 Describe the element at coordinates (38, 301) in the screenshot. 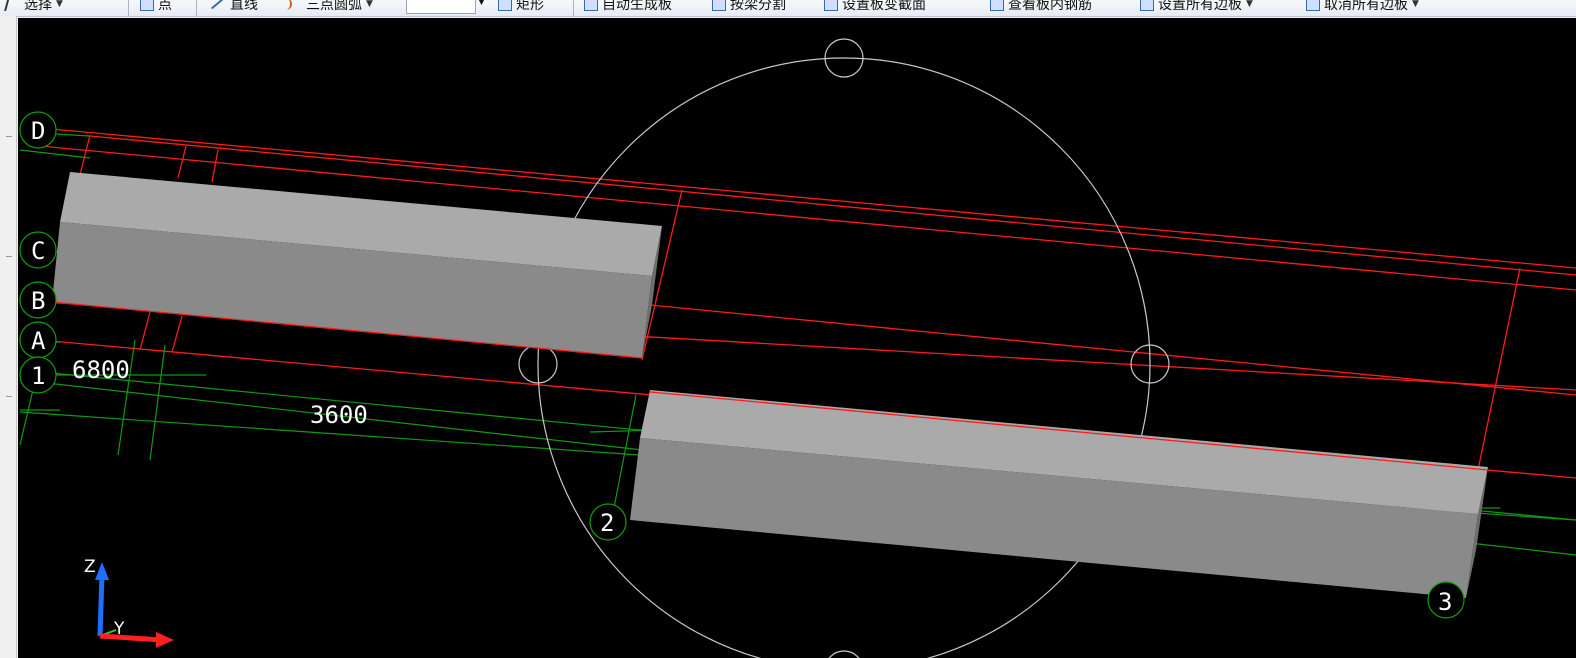

I see `axis-label-b: B` at that location.